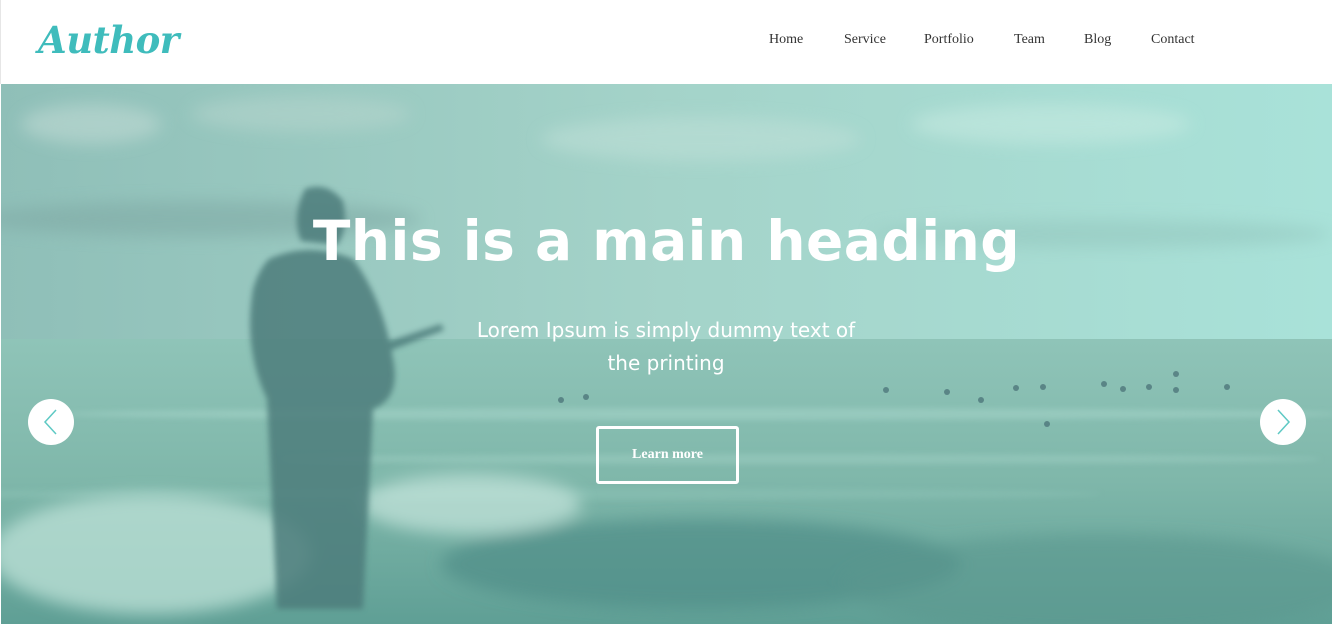  Describe the element at coordinates (1173, 40) in the screenshot. I see `nav-item-contact: Contact` at that location.